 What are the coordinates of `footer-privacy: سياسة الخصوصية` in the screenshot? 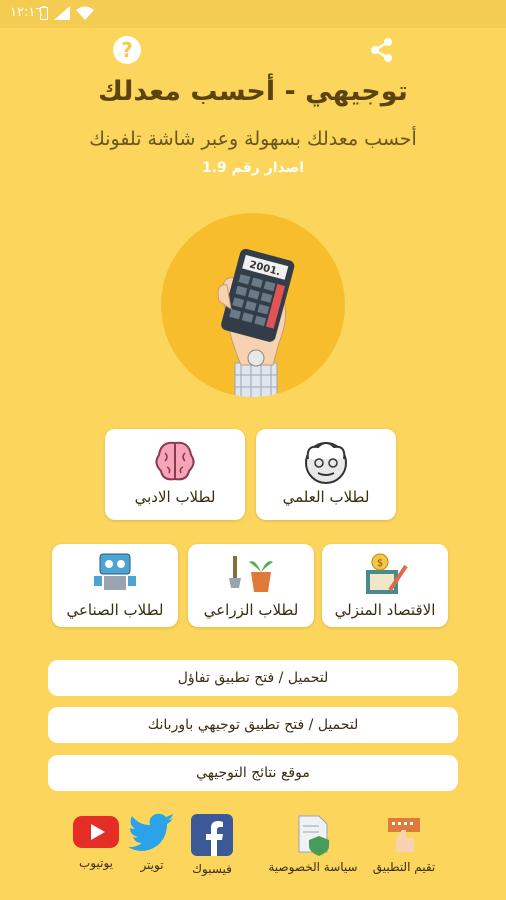 It's located at (313, 843).